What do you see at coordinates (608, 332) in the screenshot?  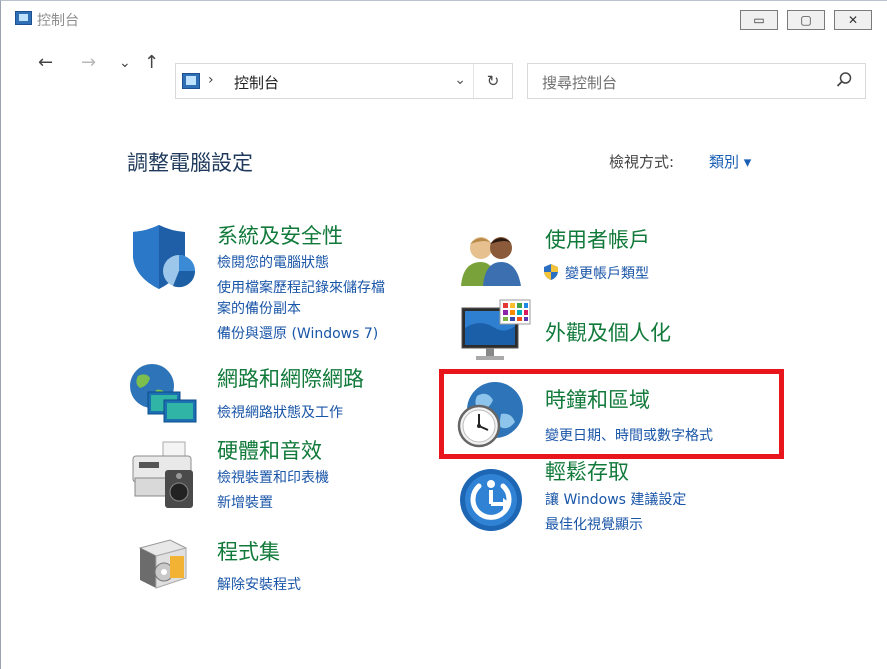 I see `category-appearance-personalization: 外觀及個人化` at bounding box center [608, 332].